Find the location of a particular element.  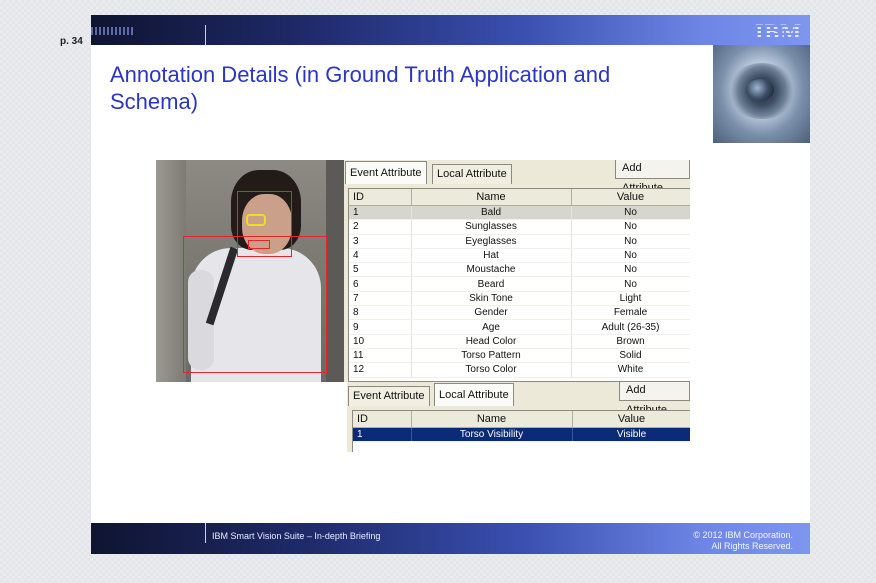

table-row: 4 Hat No is located at coordinates (519, 256).